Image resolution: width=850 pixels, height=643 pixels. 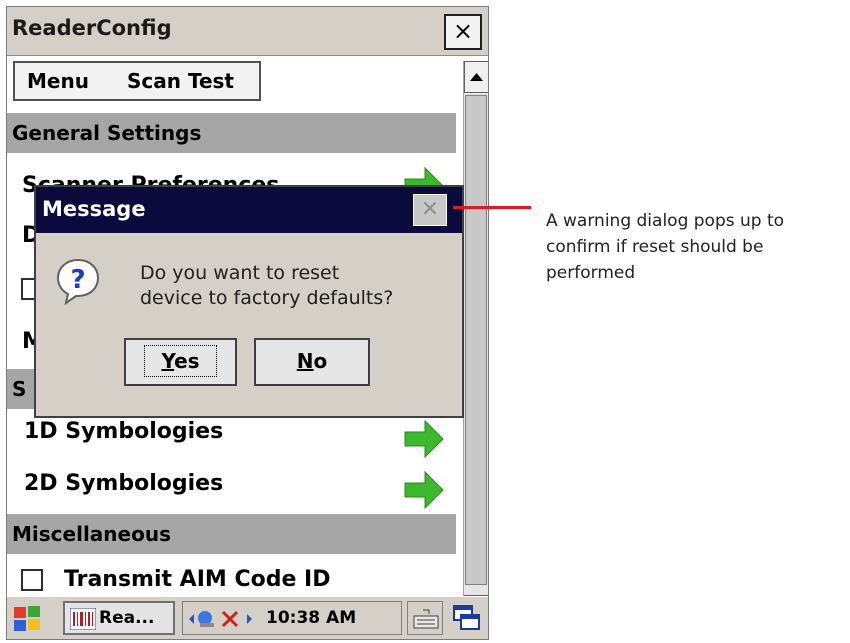 What do you see at coordinates (231, 534) in the screenshot?
I see `section-miscellaneous: Miscellaneous` at bounding box center [231, 534].